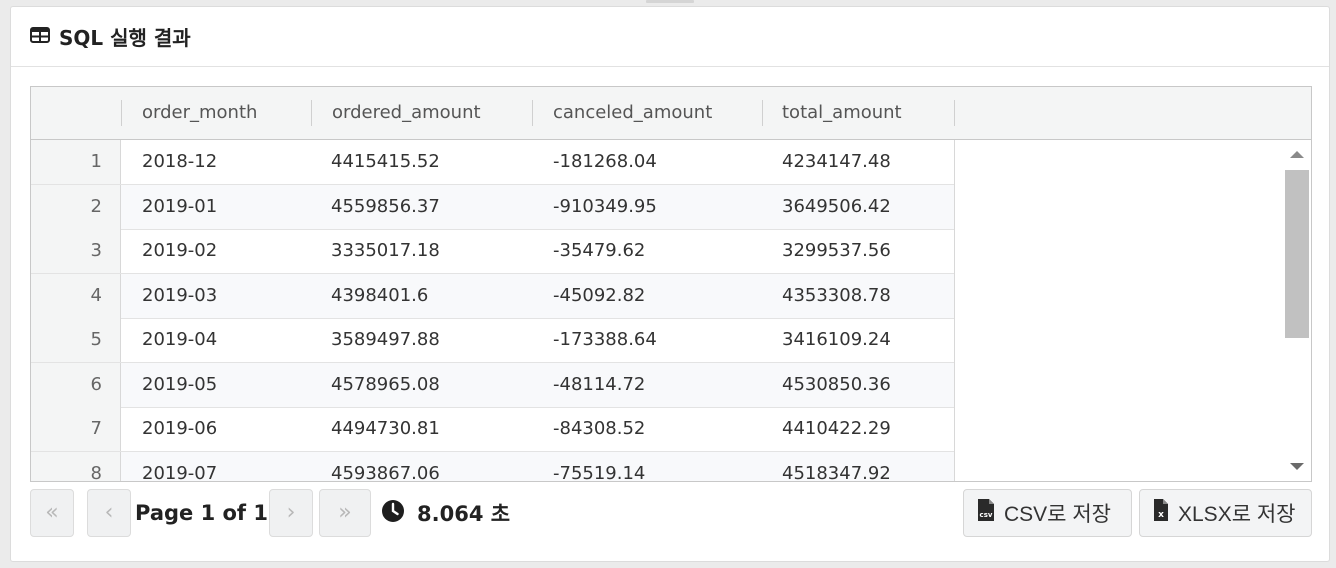 Image resolution: width=1336 pixels, height=568 pixels. I want to click on elapsed-time-text: 8.064 초, so click(464, 514).